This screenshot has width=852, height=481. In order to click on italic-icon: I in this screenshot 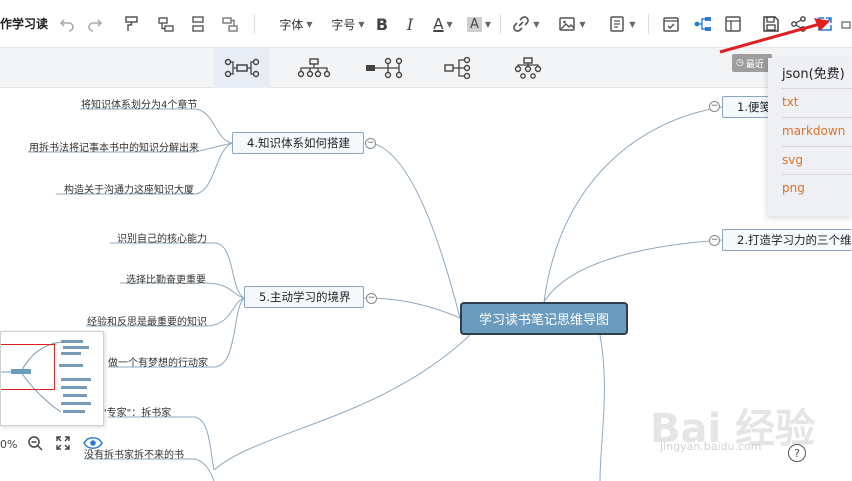, I will do `click(410, 24)`.